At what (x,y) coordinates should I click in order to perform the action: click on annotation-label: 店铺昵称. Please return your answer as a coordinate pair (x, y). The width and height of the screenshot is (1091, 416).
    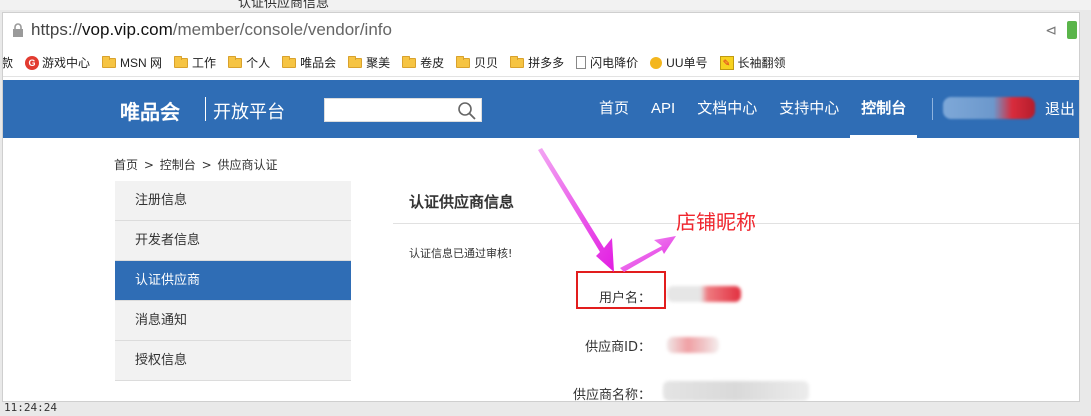
    Looking at the image, I should click on (716, 222).